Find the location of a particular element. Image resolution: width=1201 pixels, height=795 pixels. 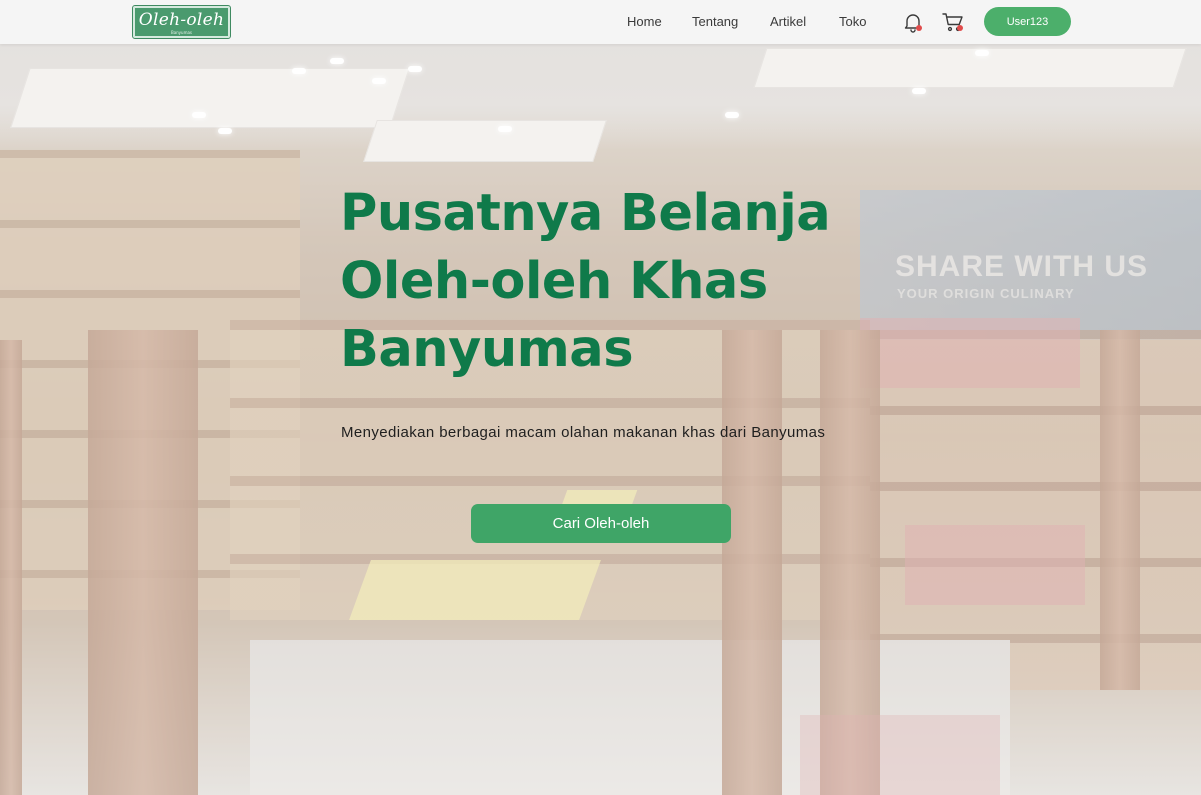

user-account-button: User123 is located at coordinates (1027, 21).